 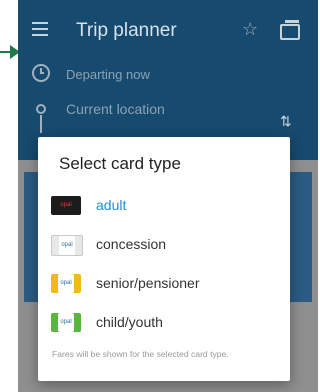 I want to click on star-icon: ☆, so click(x=250, y=29).